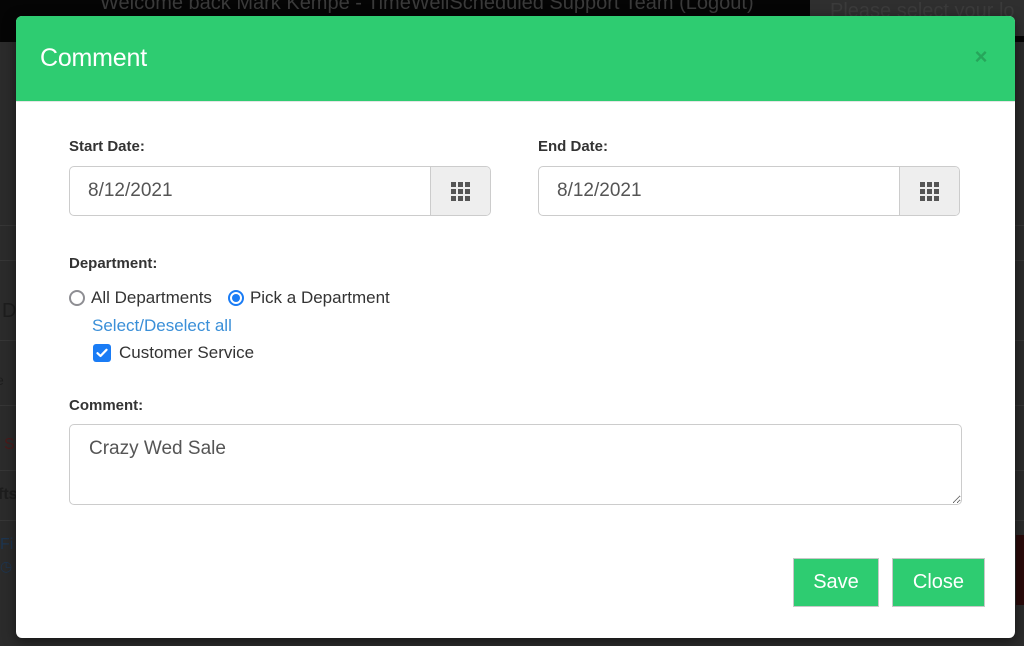 The height and width of the screenshot is (646, 1024). I want to click on start-date-group, so click(280, 191).